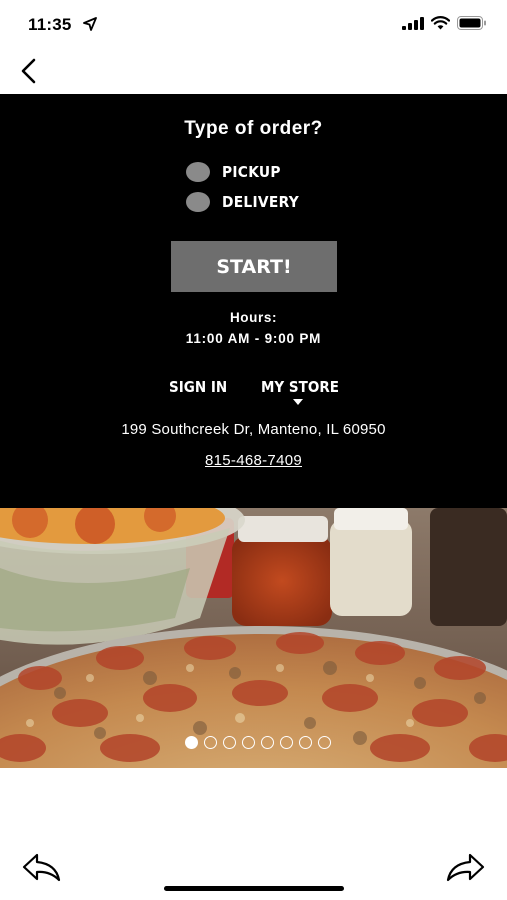 The image size is (507, 900). Describe the element at coordinates (198, 387) in the screenshot. I see `sign-in-link: SIGN IN` at that location.